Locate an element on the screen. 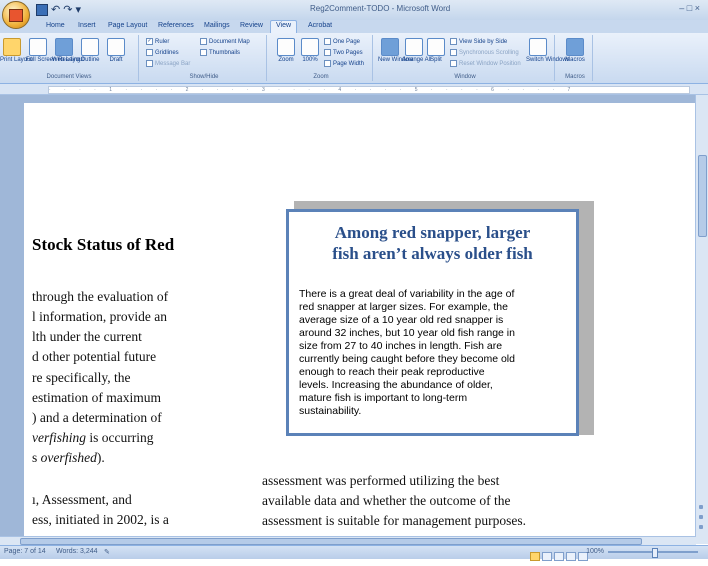  proofing-icon: ✎ is located at coordinates (107, 552).